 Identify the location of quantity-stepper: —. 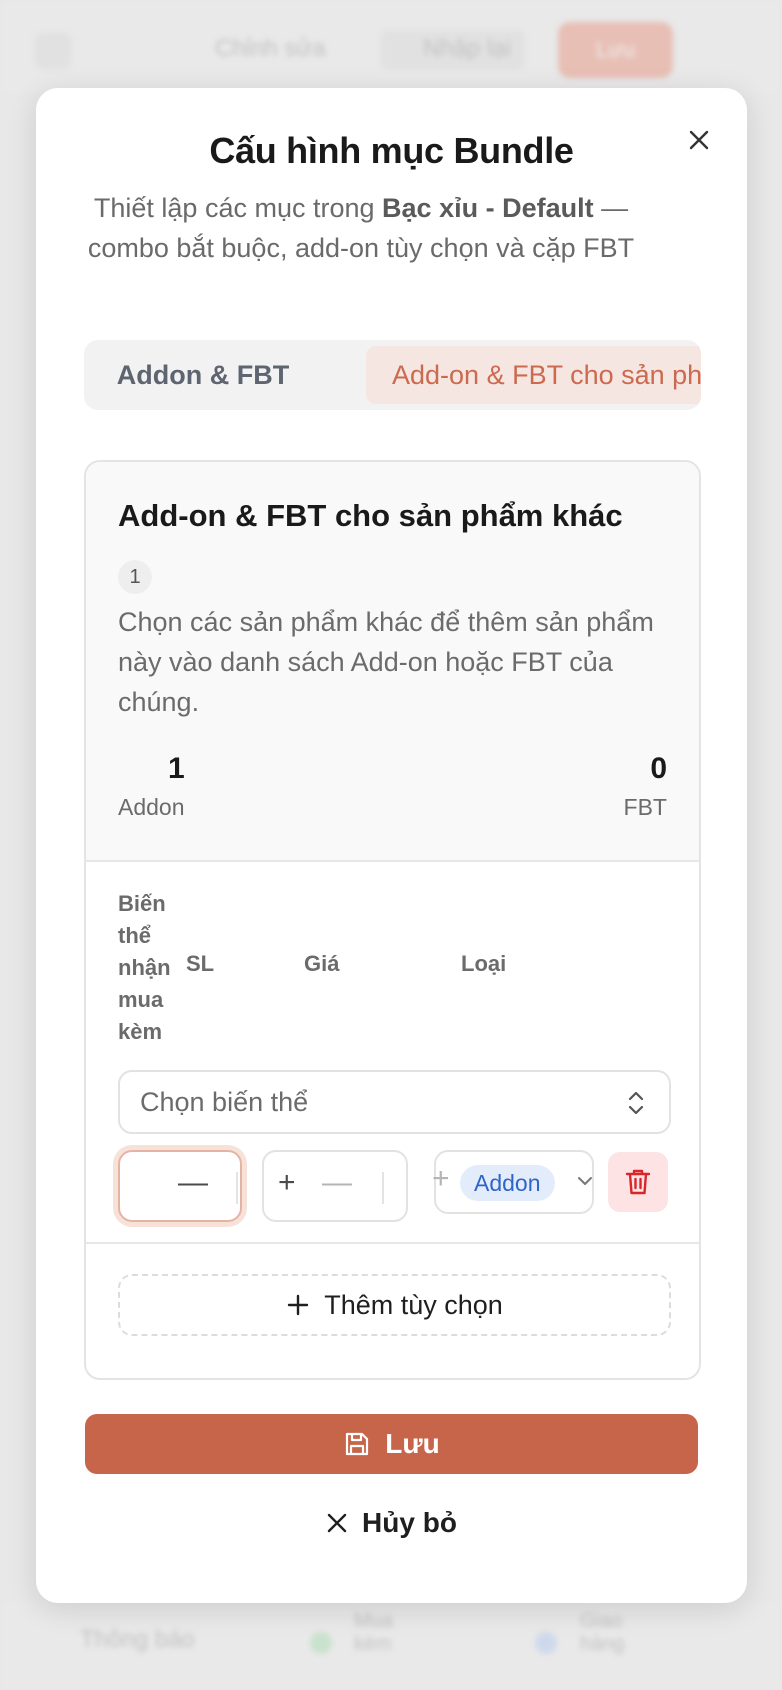
(180, 1186).